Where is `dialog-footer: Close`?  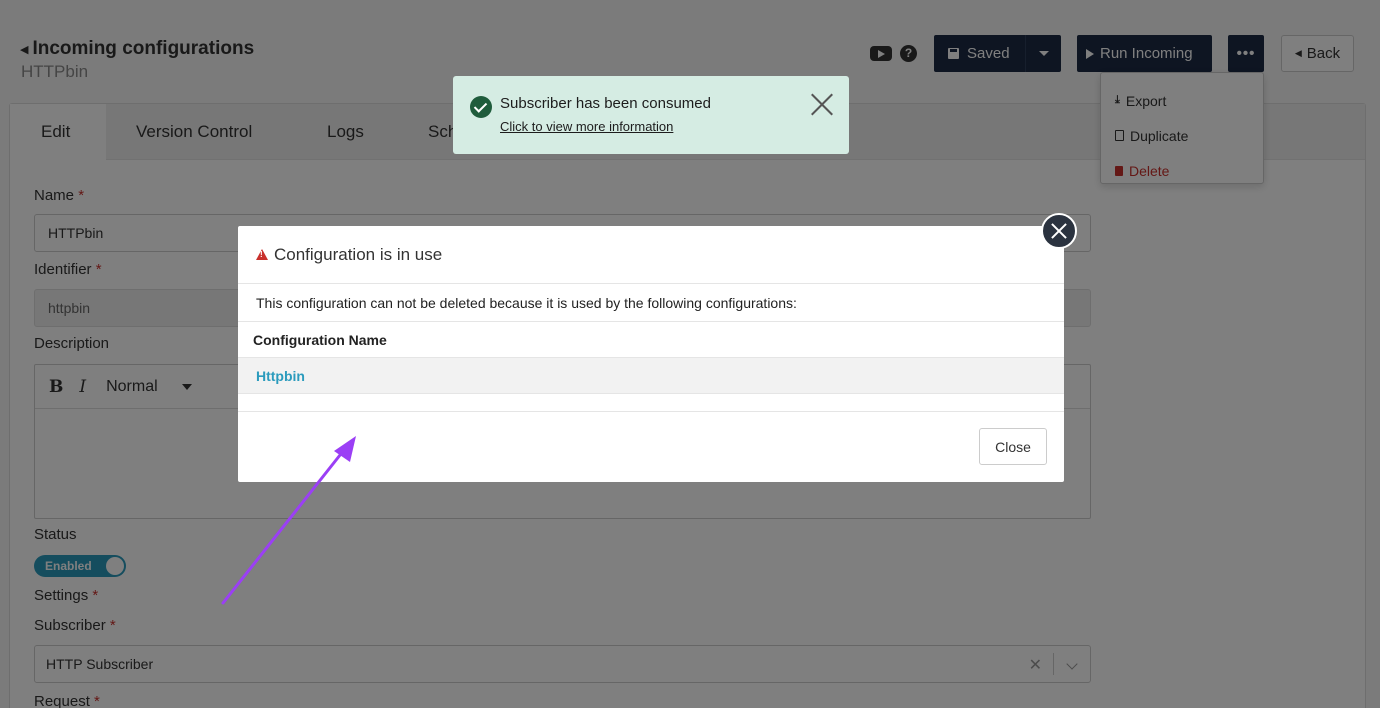 dialog-footer: Close is located at coordinates (651, 446).